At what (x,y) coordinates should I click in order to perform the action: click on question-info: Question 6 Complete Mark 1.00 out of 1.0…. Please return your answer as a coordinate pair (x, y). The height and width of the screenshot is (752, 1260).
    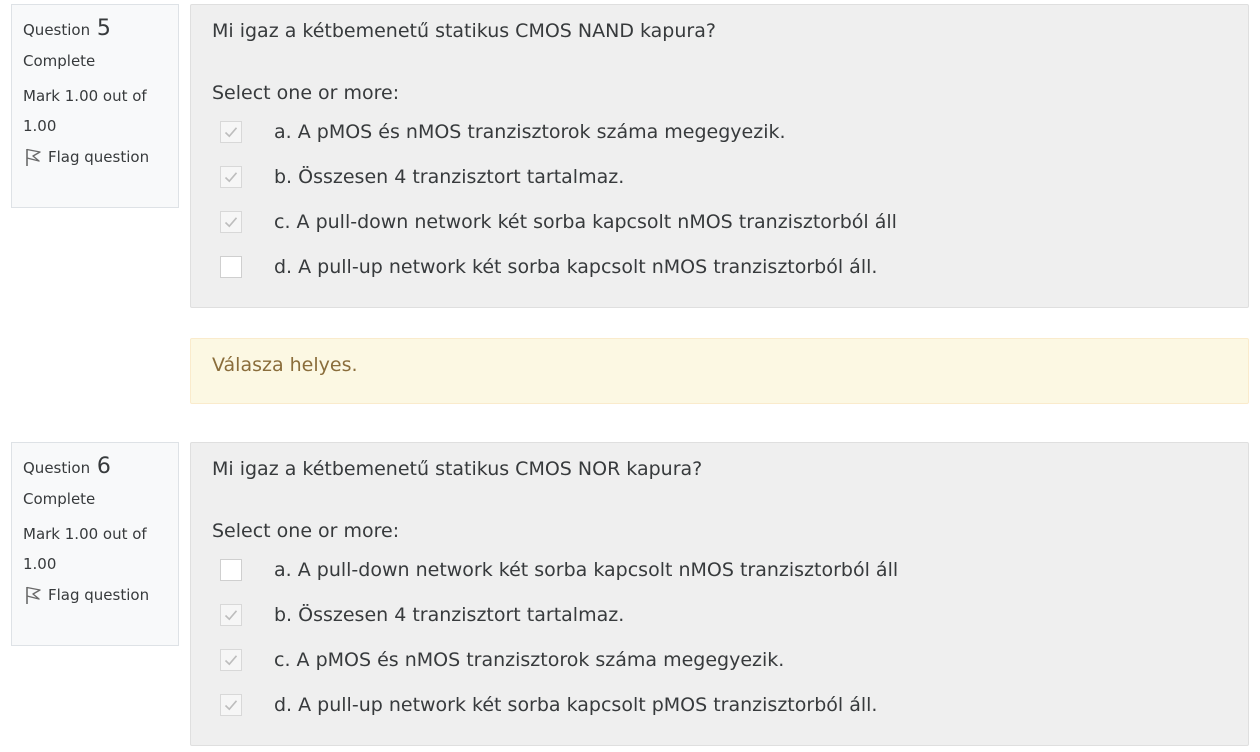
    Looking at the image, I should click on (95, 544).